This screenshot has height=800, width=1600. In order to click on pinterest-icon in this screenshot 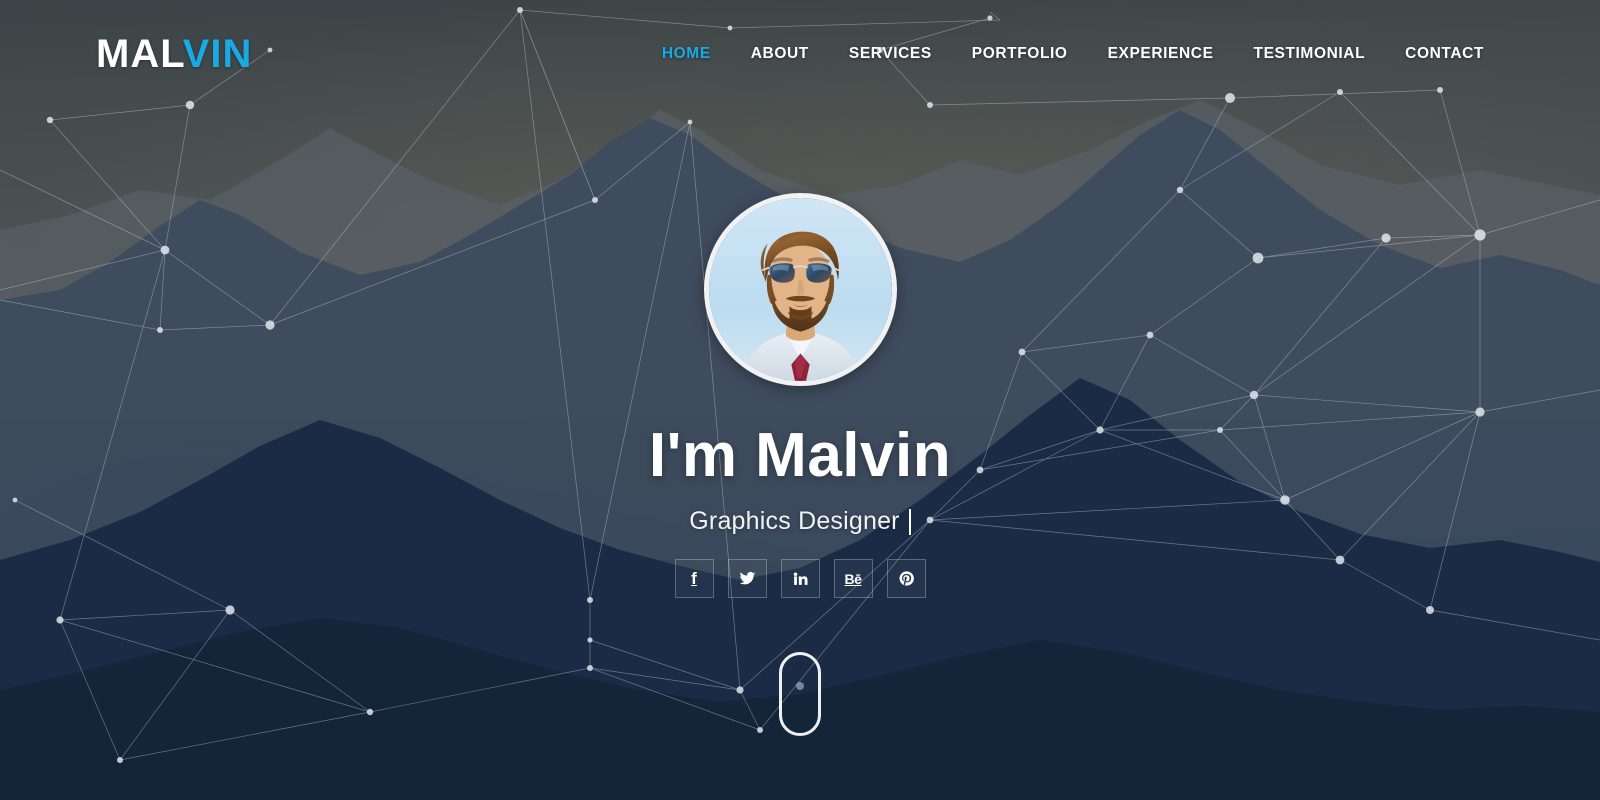, I will do `click(906, 578)`.